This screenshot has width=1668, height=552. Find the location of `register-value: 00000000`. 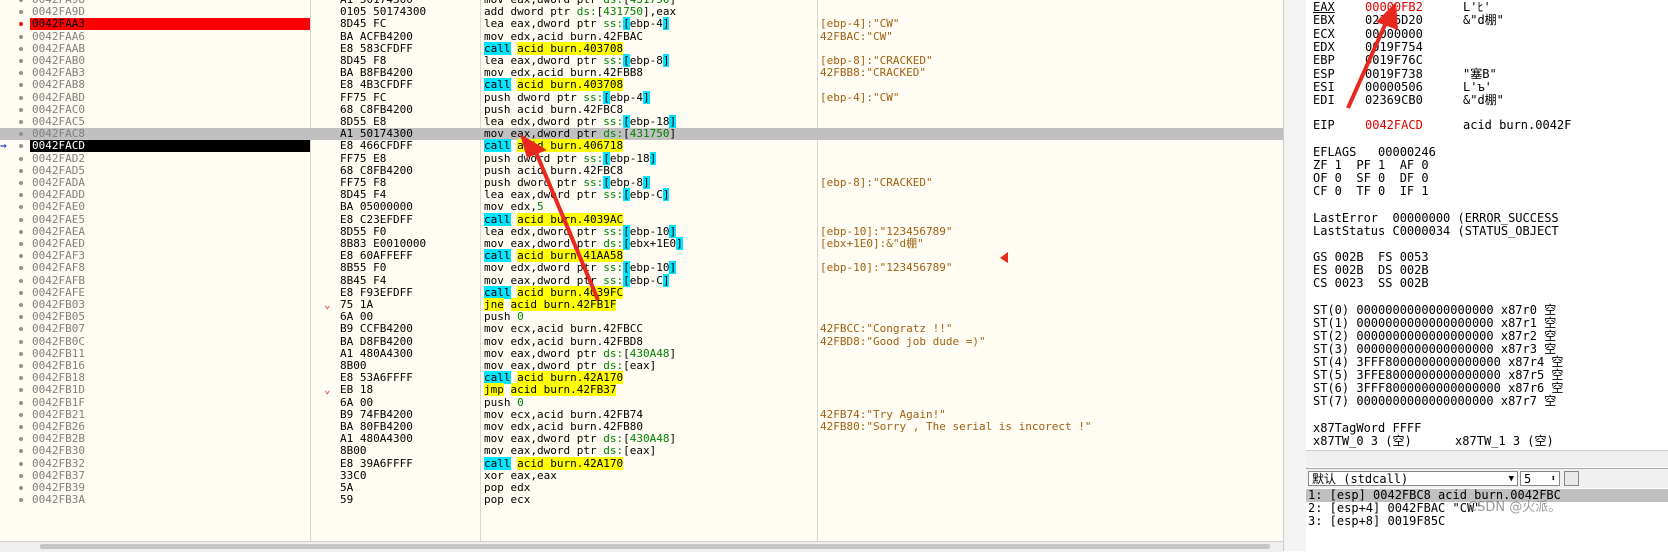

register-value: 00000000 is located at coordinates (1394, 34).